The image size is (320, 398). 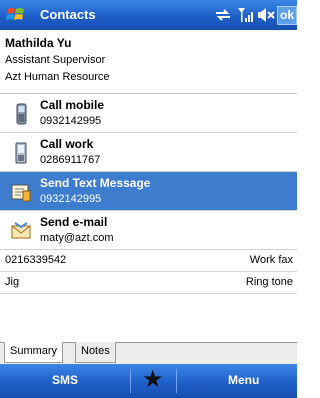 I want to click on work-fax-value: 0216339542, so click(x=36, y=260).